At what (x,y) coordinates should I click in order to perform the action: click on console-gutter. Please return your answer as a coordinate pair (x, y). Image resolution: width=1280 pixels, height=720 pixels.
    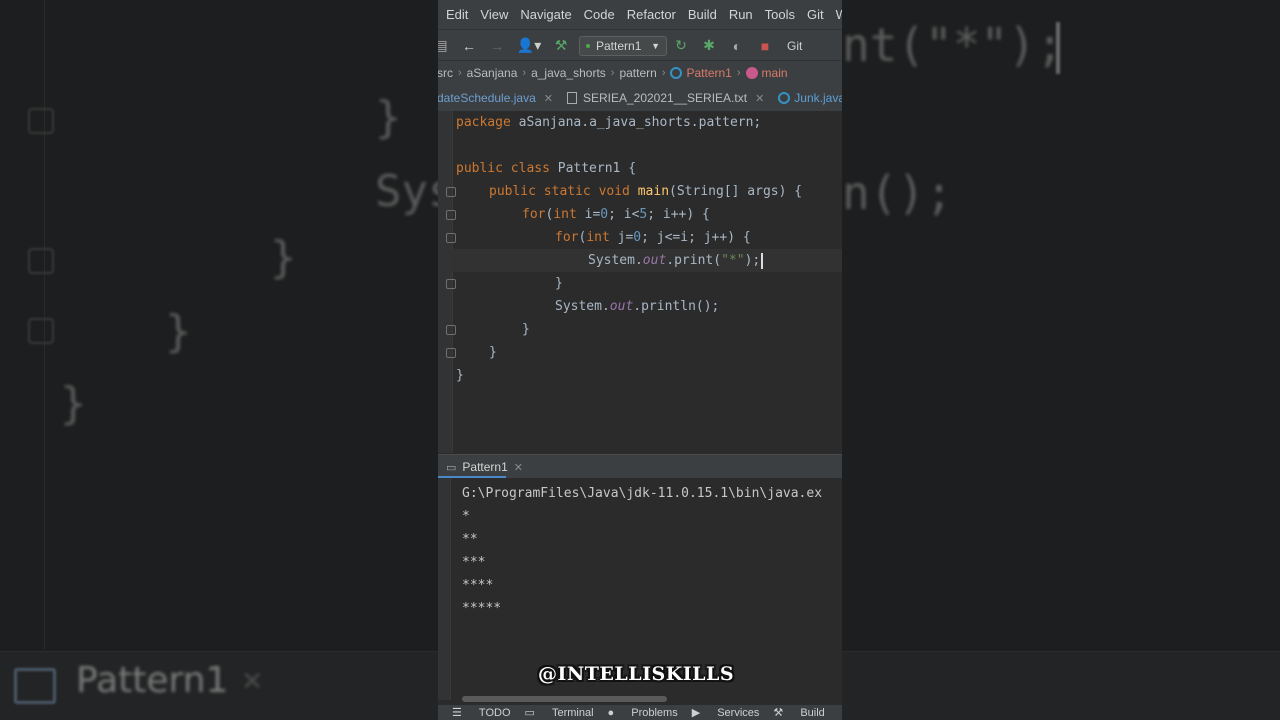
    Looking at the image, I should click on (444, 589).